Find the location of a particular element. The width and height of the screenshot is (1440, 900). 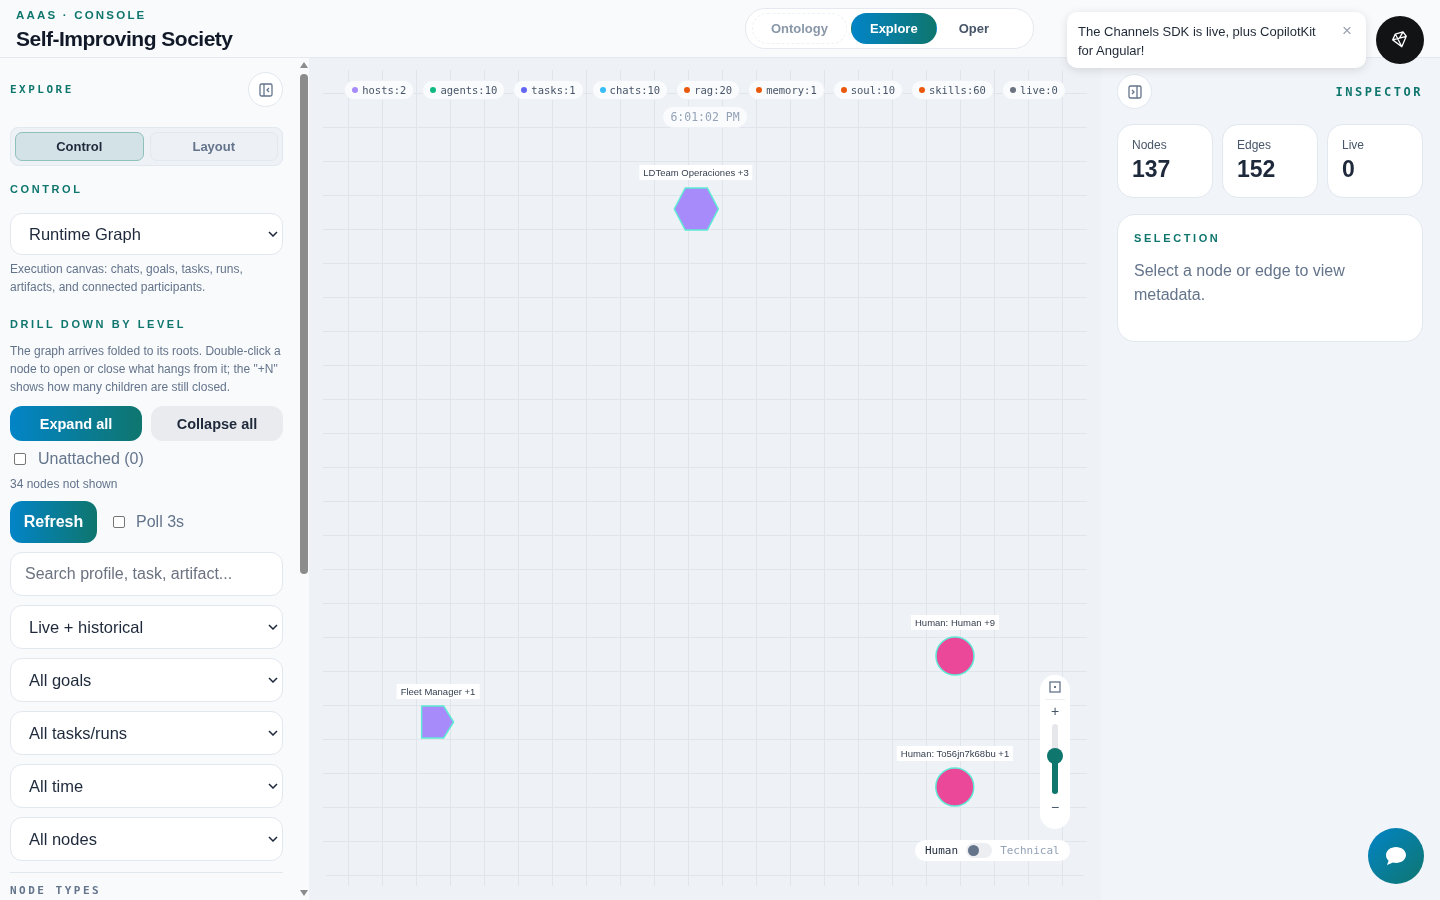

toast-message: The Channels SDK is live, plus CopilotKit for Angular! is located at coordinates (1197, 41).